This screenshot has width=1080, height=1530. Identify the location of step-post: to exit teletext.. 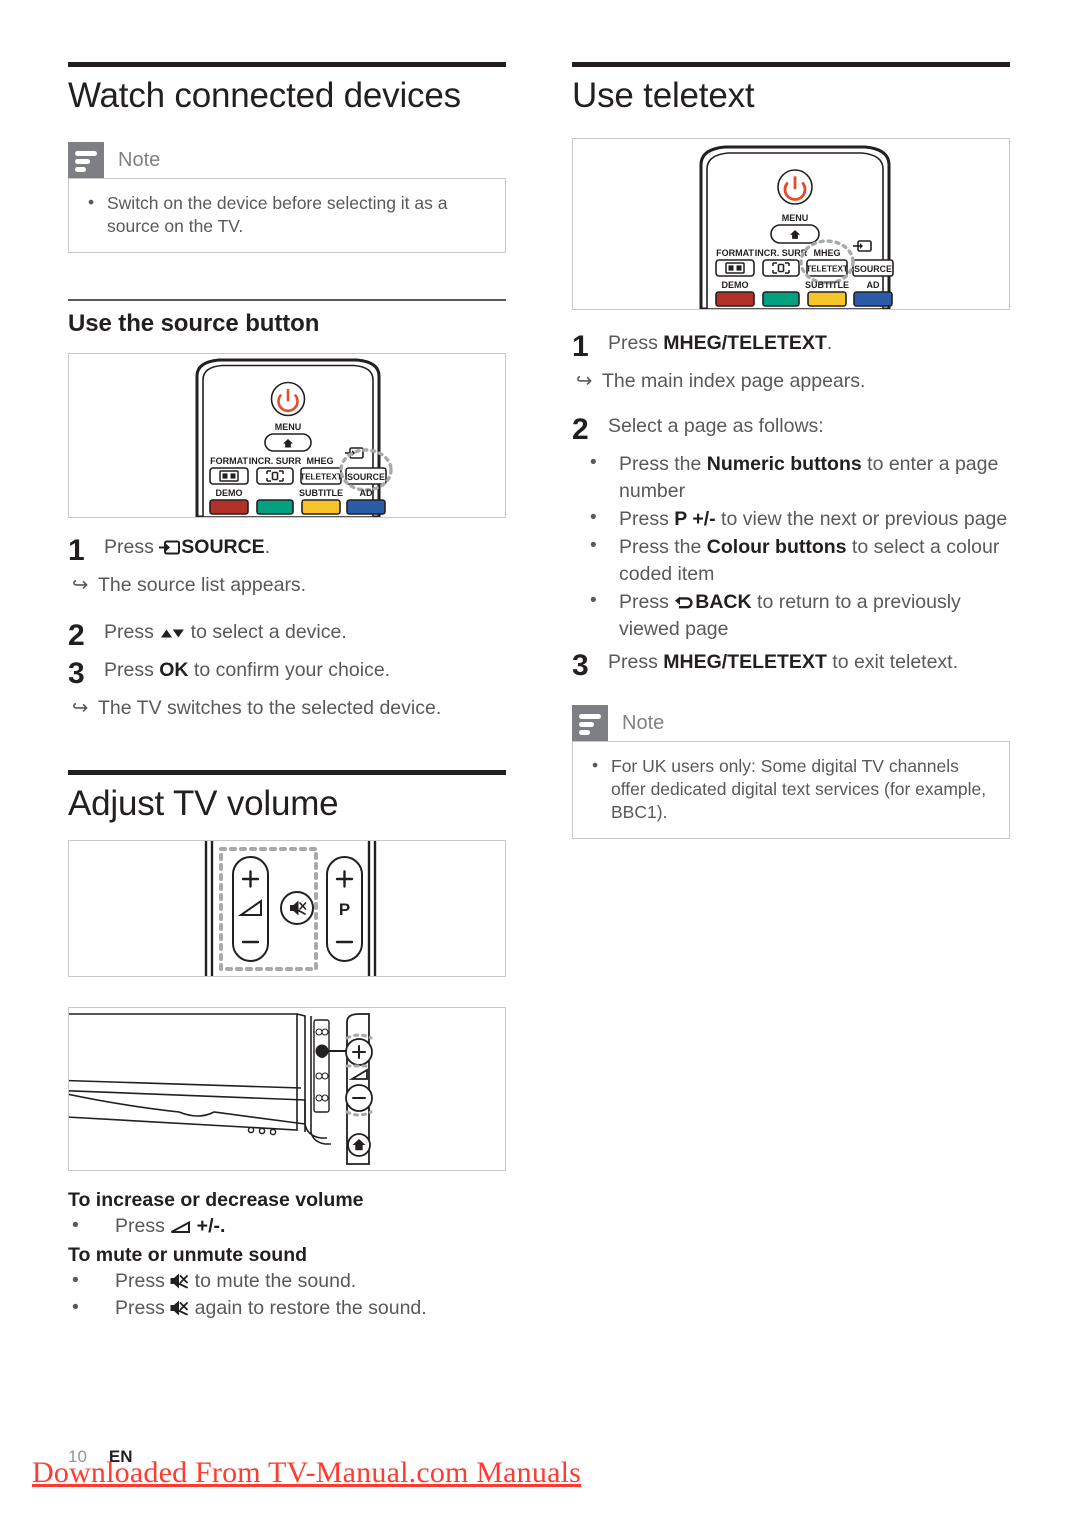
(892, 661).